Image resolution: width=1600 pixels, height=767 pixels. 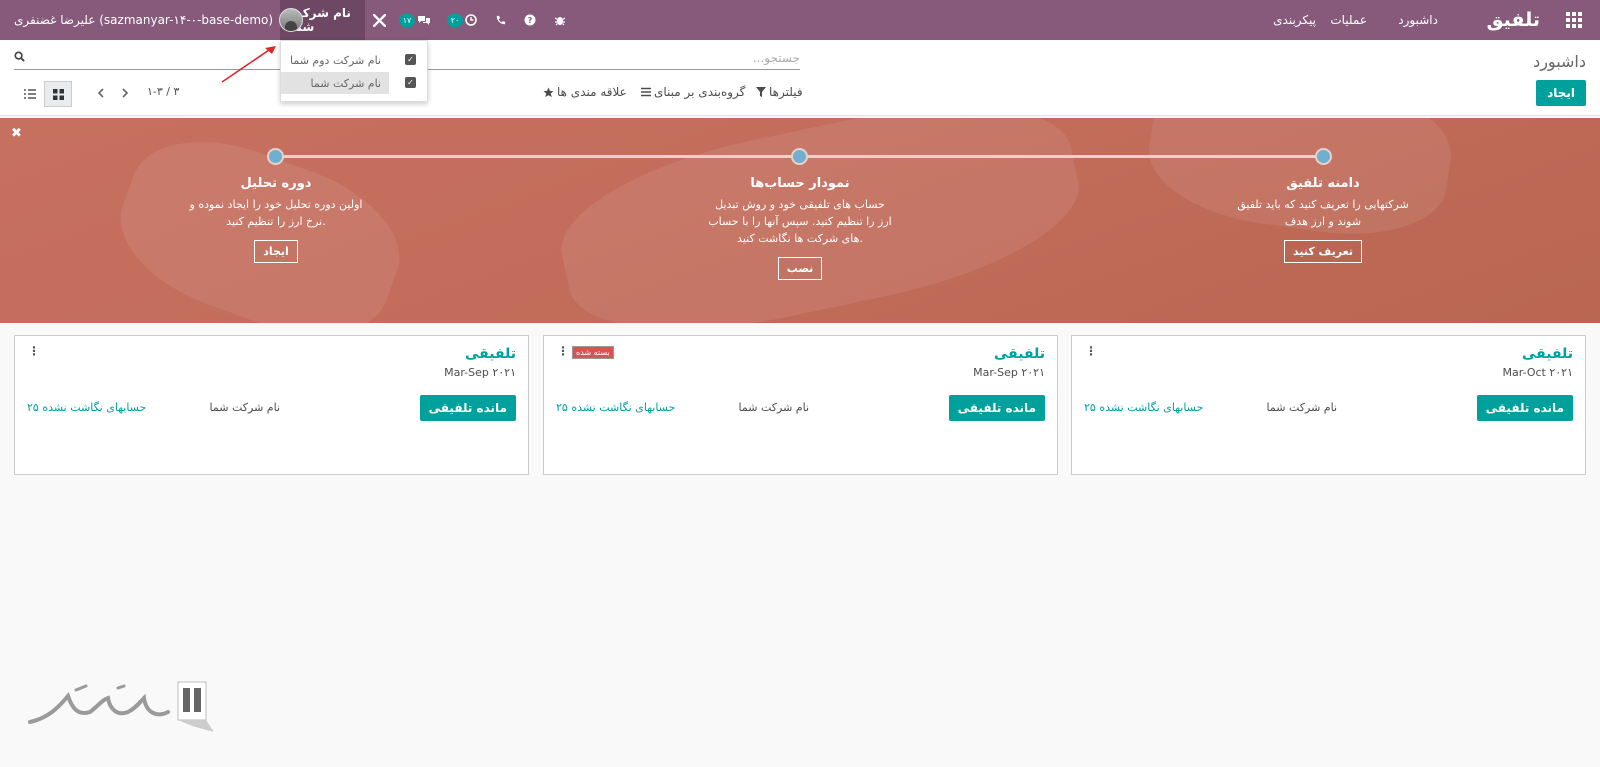 What do you see at coordinates (379, 20) in the screenshot?
I see `settings-tools-icon` at bounding box center [379, 20].